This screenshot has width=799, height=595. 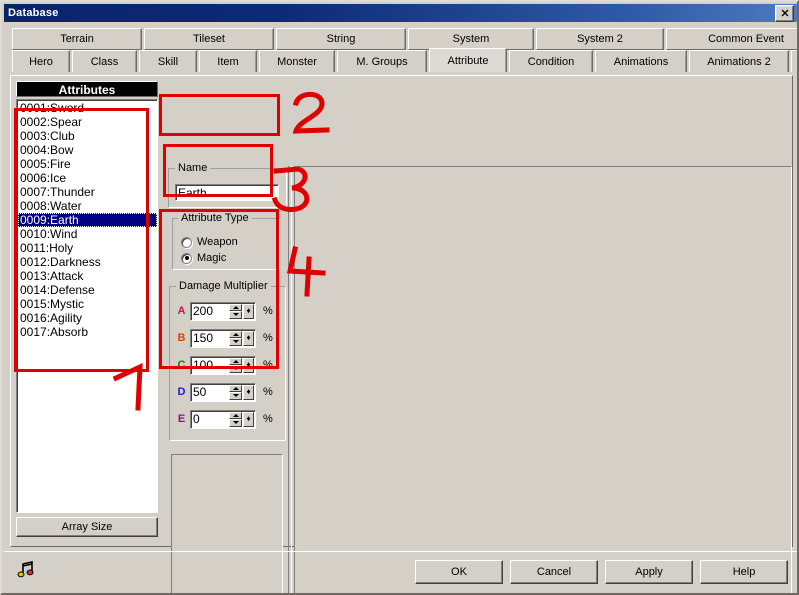 I want to click on tab-hero: Hero, so click(x=41, y=61).